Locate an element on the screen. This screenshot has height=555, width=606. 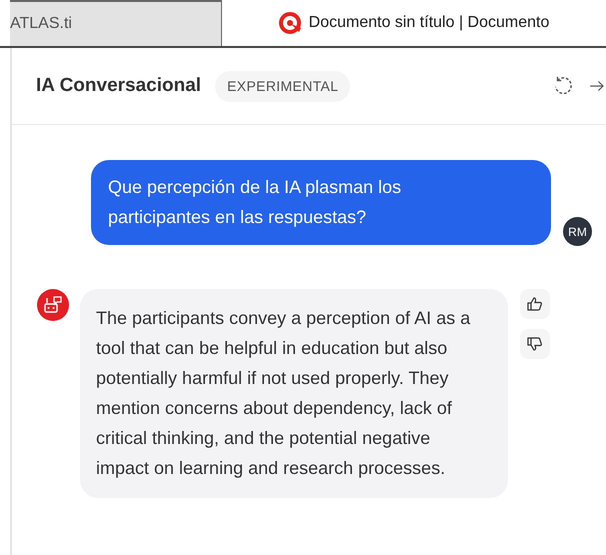
bot-avatar-icon is located at coordinates (53, 305).